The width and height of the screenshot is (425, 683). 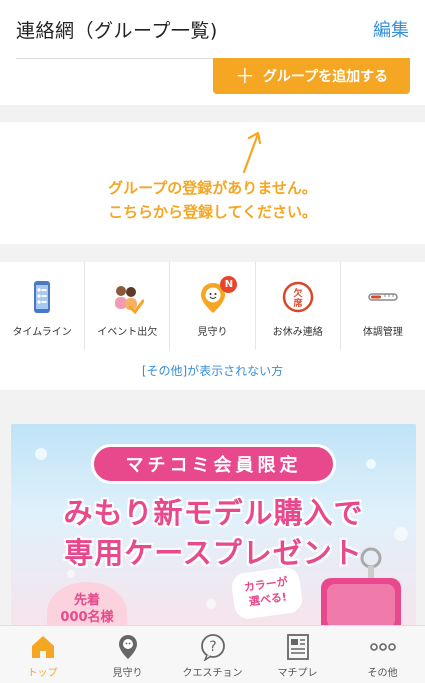 What do you see at coordinates (297, 293) in the screenshot?
I see `svg-text: 欠` at bounding box center [297, 293].